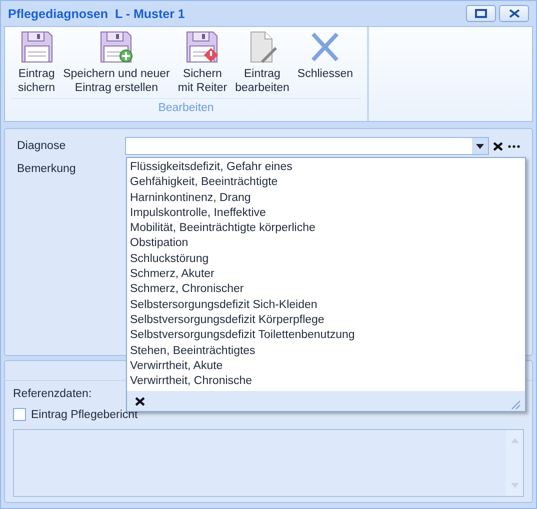 This screenshot has height=509, width=537. What do you see at coordinates (326, 183) in the screenshot?
I see `list-item: Gehfähigkeit, Beeinträchtigte` at bounding box center [326, 183].